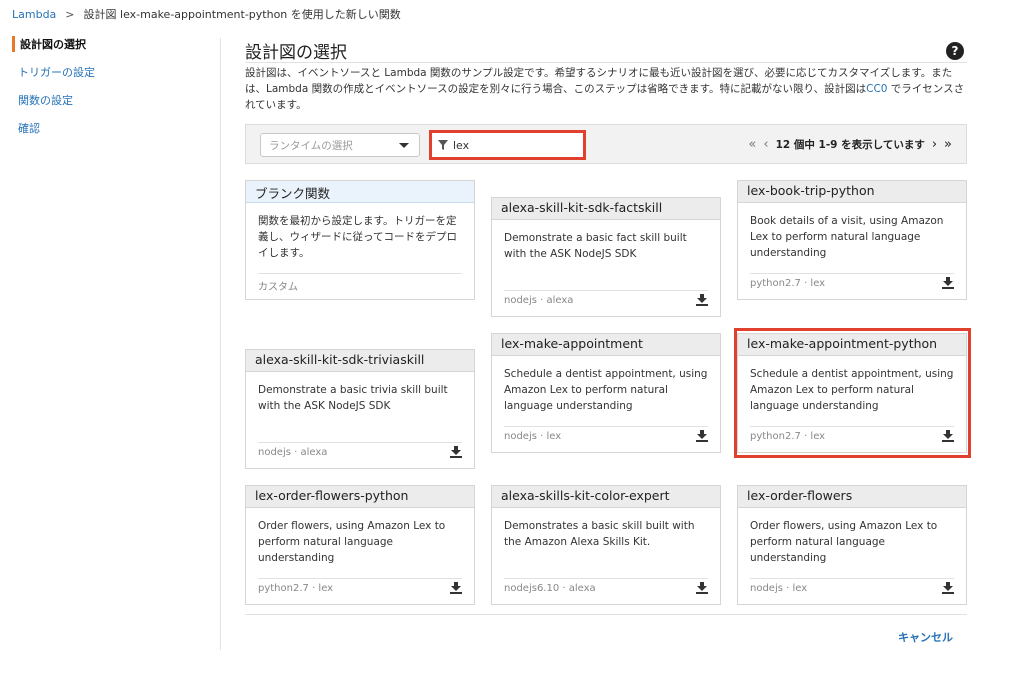 Image resolution: width=1024 pixels, height=679 pixels. I want to click on pager-prev-button: ‹, so click(765, 144).